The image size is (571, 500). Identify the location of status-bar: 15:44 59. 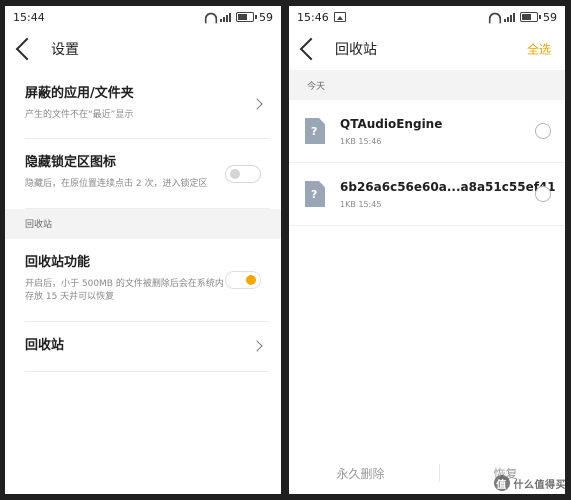
(143, 17).